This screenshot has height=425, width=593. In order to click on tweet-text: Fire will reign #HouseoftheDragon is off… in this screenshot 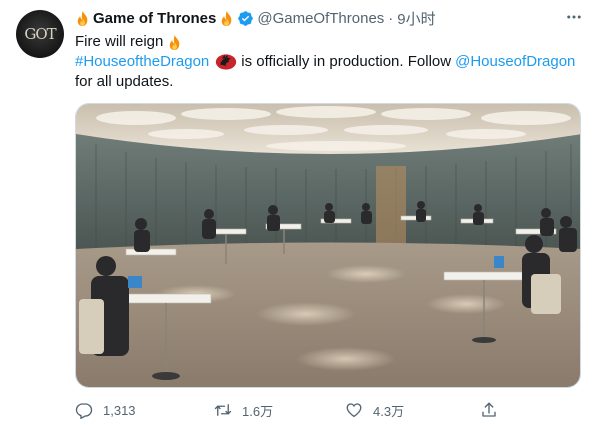, I will do `click(327, 62)`.